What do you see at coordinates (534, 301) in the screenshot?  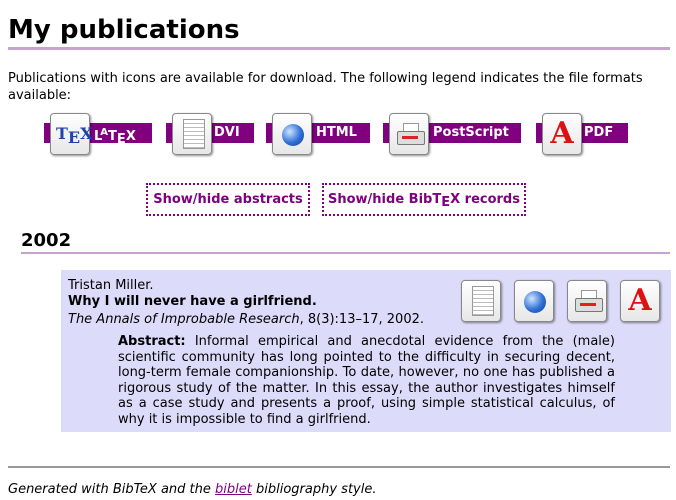 I see `download-html-icon` at bounding box center [534, 301].